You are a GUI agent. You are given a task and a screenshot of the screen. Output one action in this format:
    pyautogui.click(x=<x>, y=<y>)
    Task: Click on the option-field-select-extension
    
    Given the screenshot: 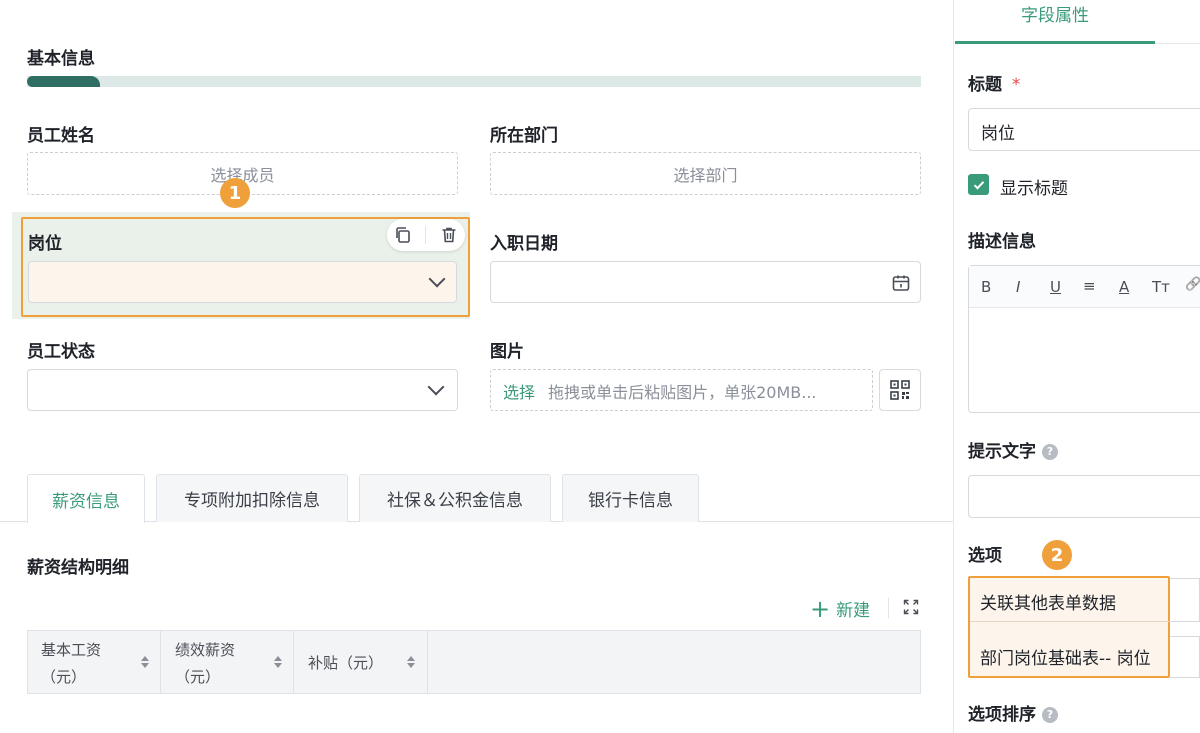 What is the action you would take?
    pyautogui.click(x=1185, y=657)
    